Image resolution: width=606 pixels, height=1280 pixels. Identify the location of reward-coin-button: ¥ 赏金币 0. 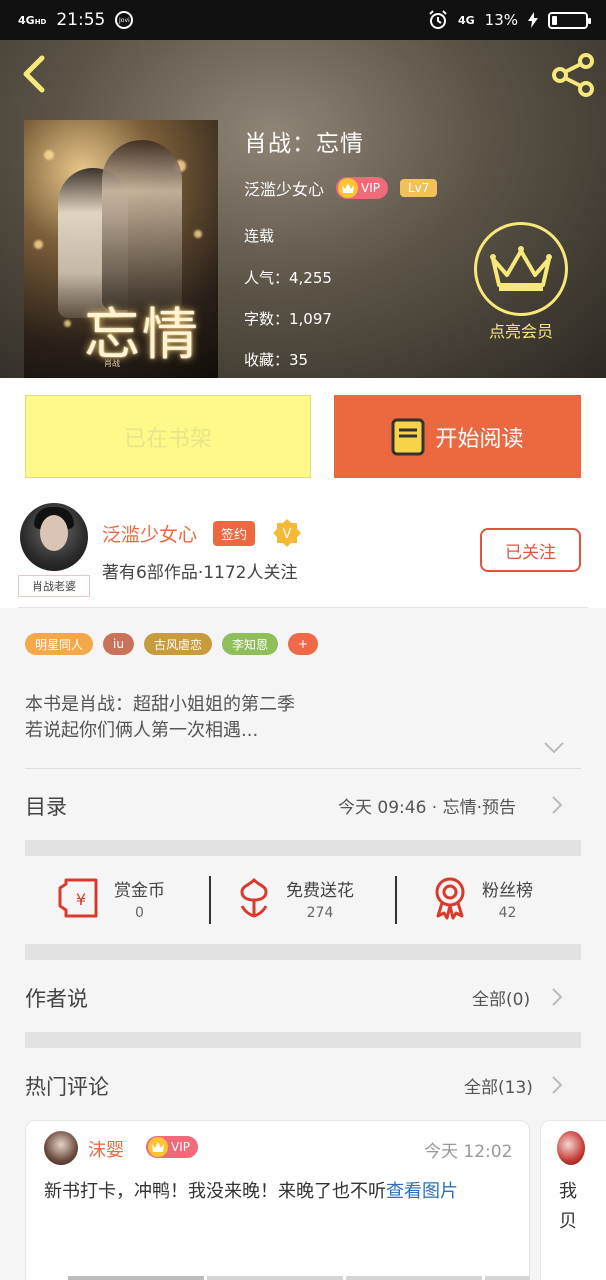
(110, 898).